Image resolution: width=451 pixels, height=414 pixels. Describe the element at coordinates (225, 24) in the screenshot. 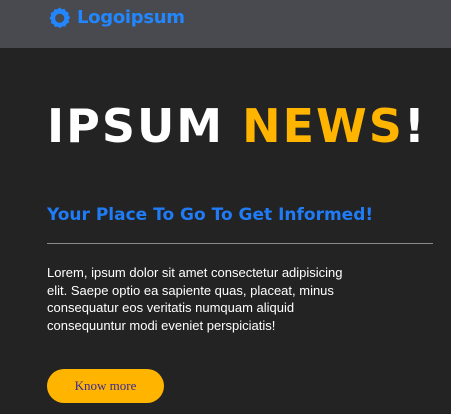

I see `navbar: Logoipsum` at that location.